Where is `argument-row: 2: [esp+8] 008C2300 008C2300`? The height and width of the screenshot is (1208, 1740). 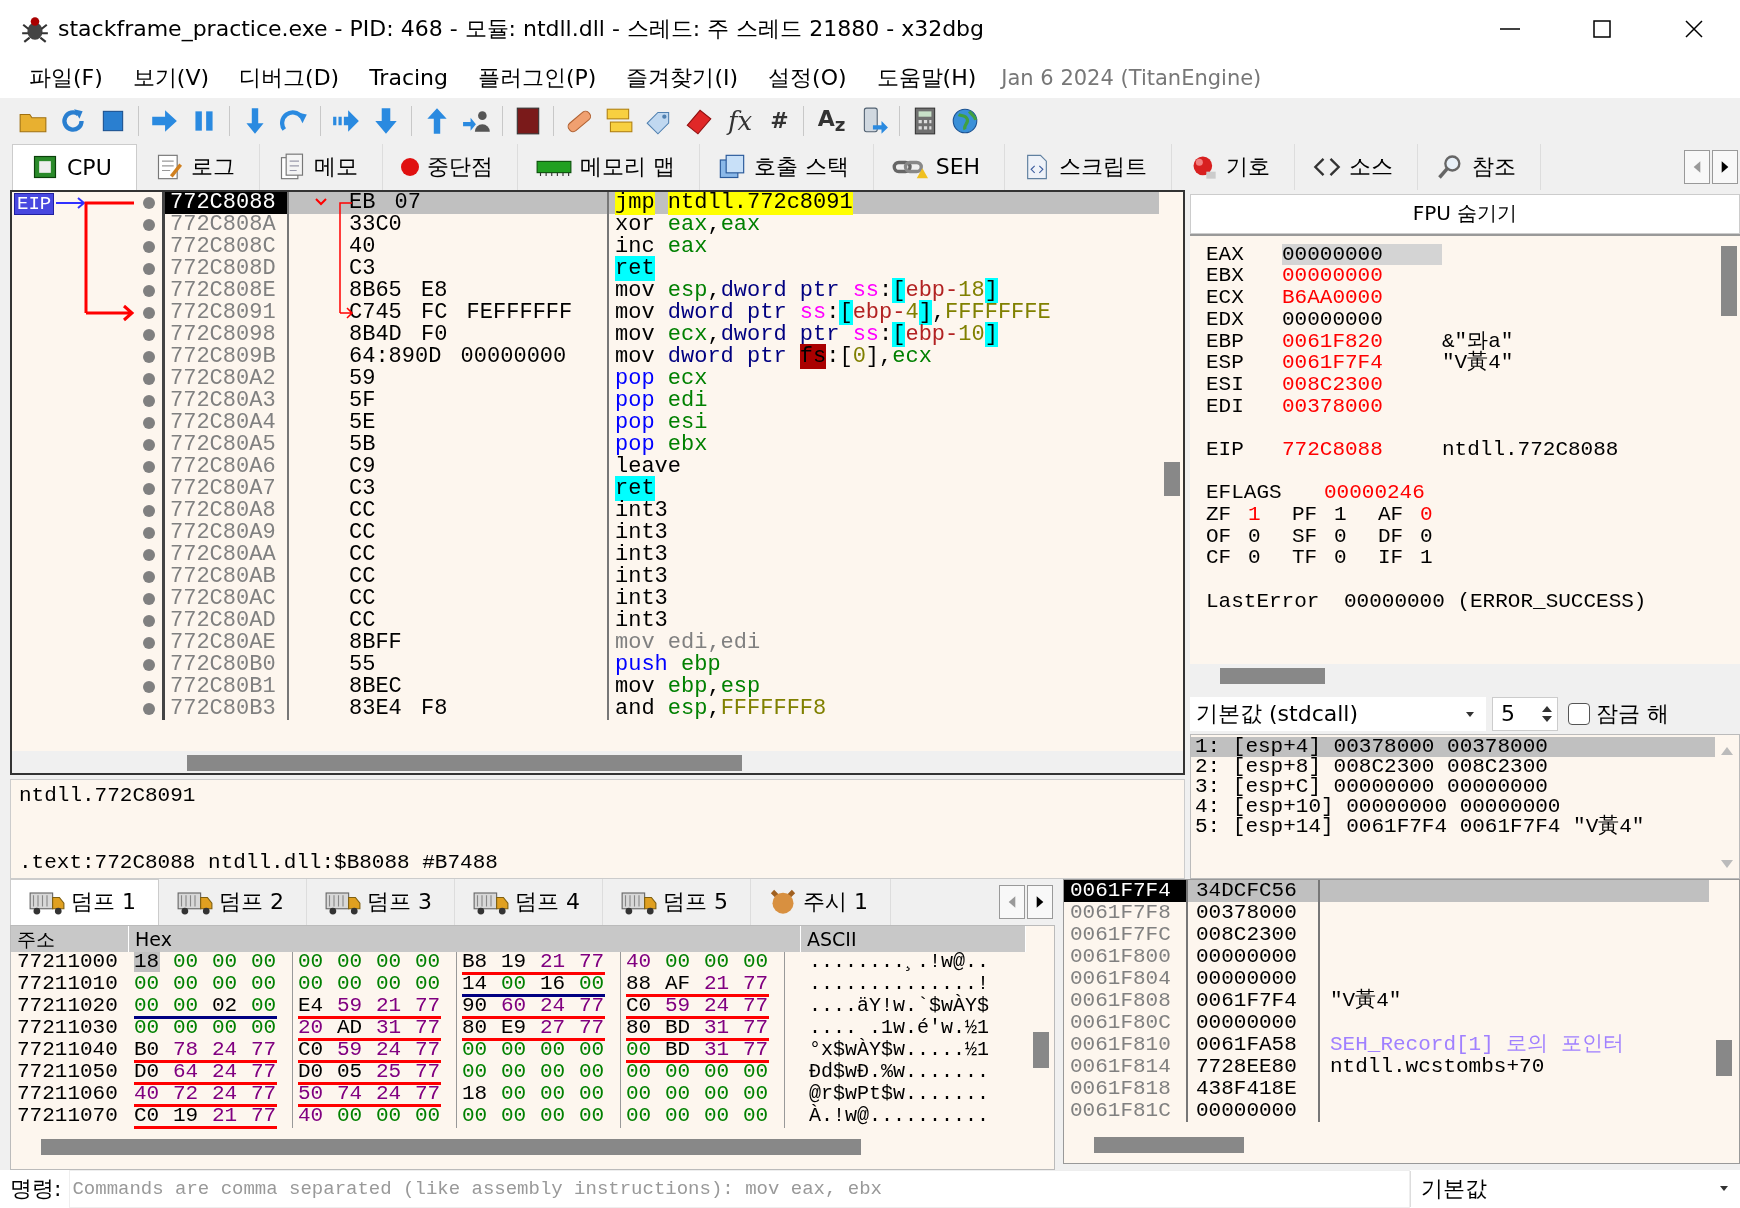 argument-row: 2: [esp+8] 008C2300 008C2300 is located at coordinates (1453, 766).